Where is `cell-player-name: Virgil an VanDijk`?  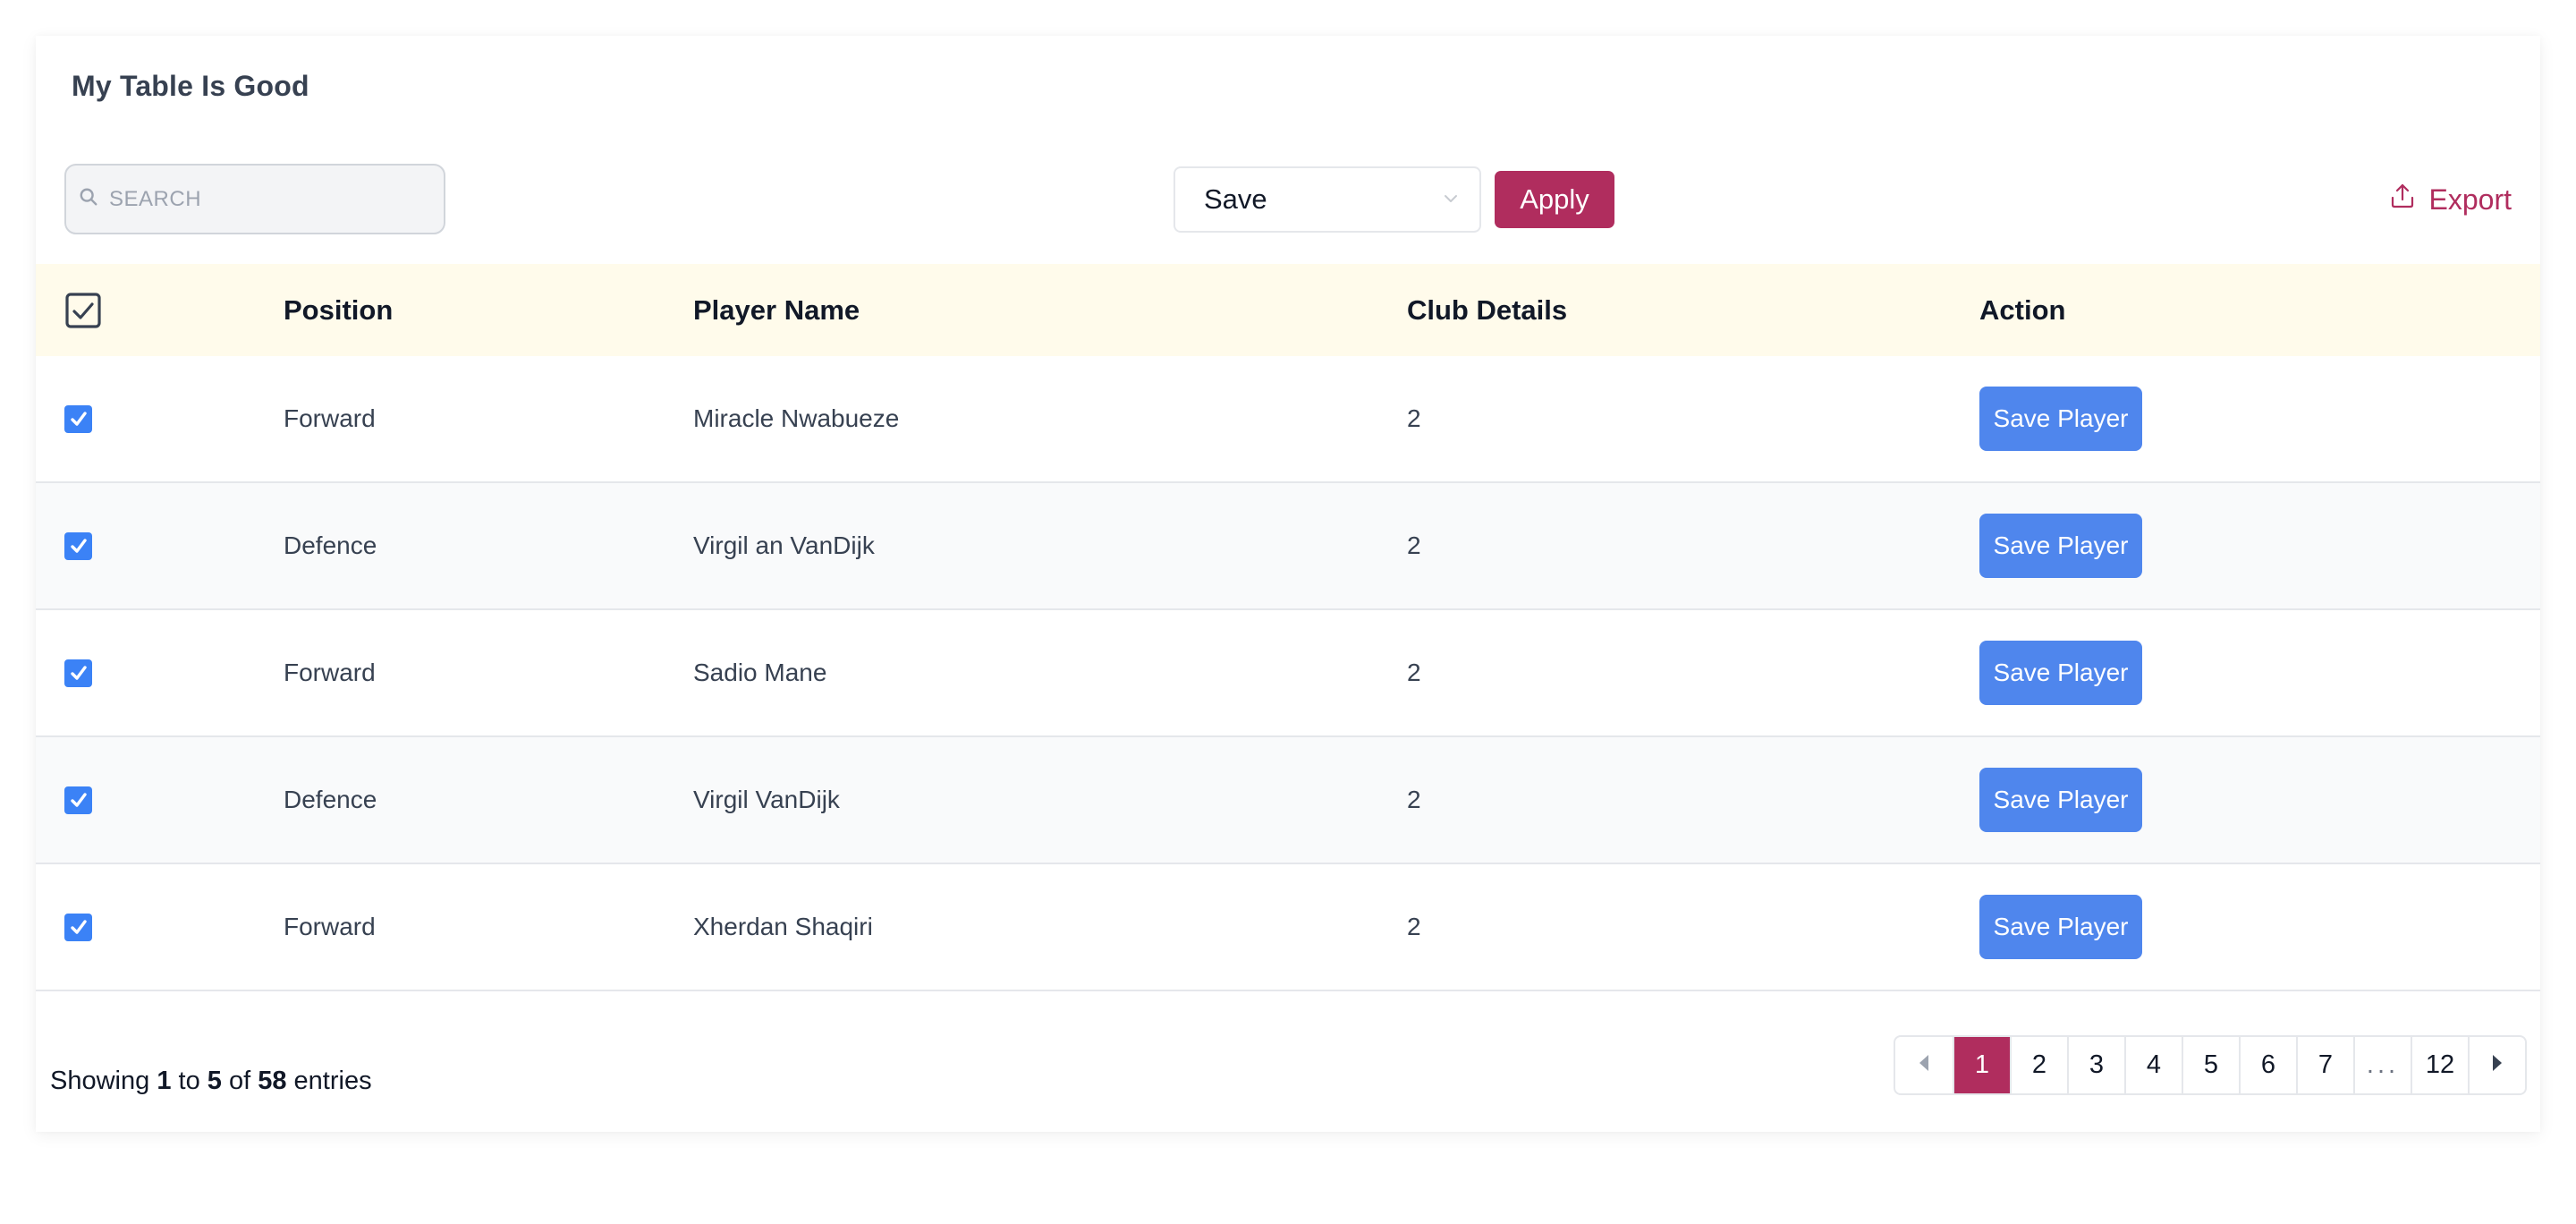 cell-player-name: Virgil an VanDijk is located at coordinates (784, 545).